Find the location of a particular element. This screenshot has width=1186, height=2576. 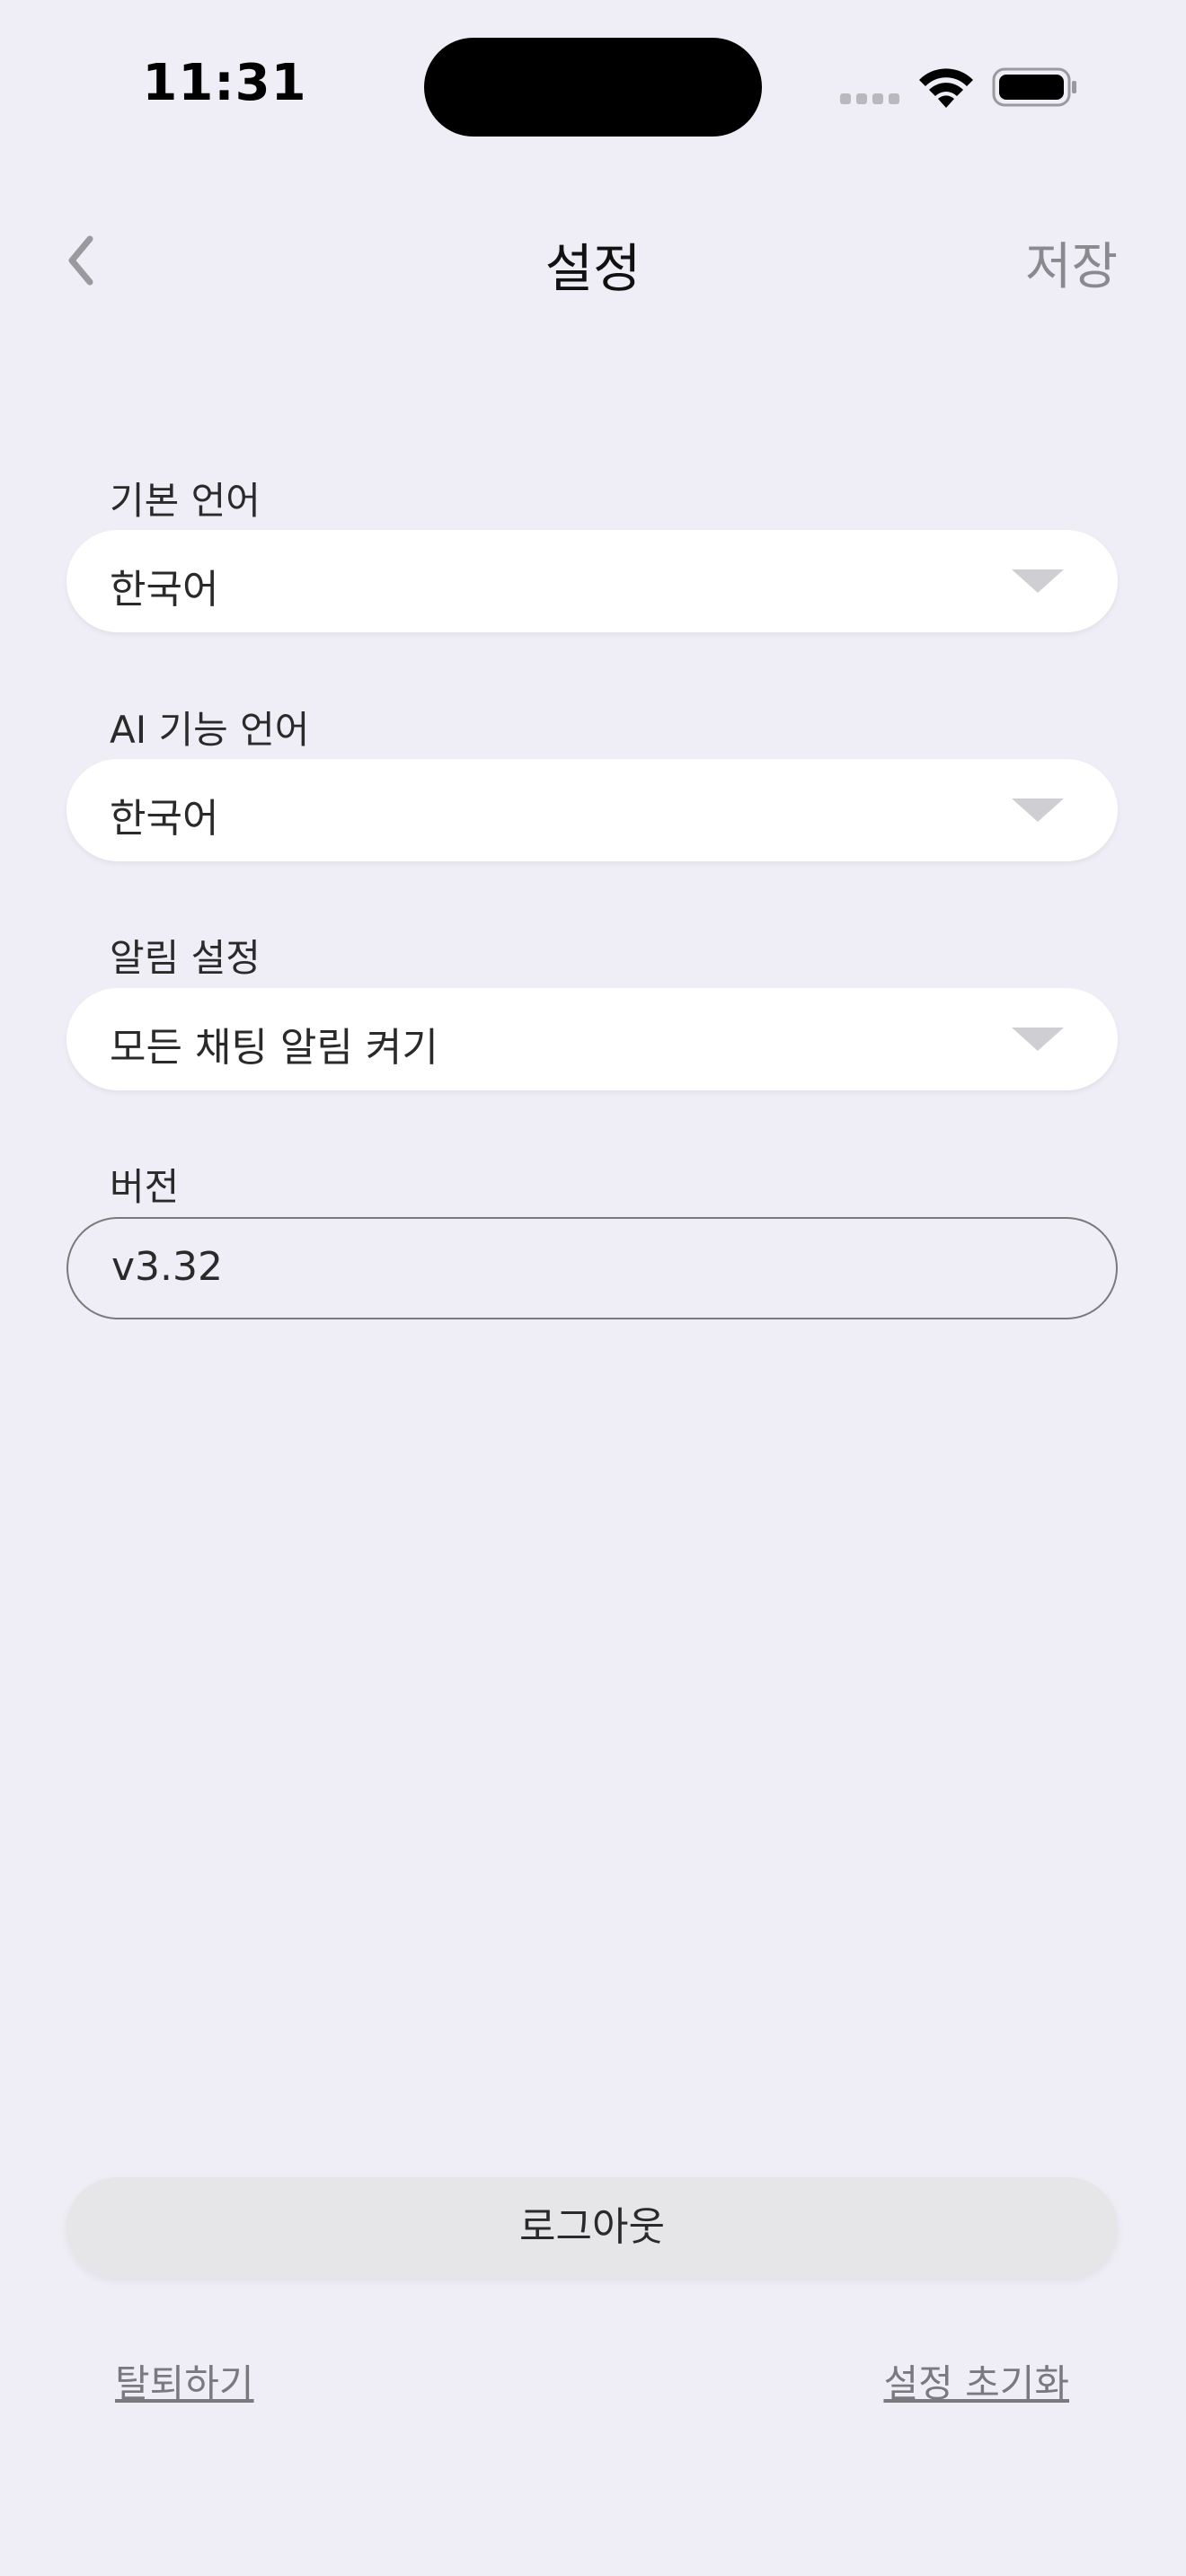

wifi-icon is located at coordinates (946, 88).